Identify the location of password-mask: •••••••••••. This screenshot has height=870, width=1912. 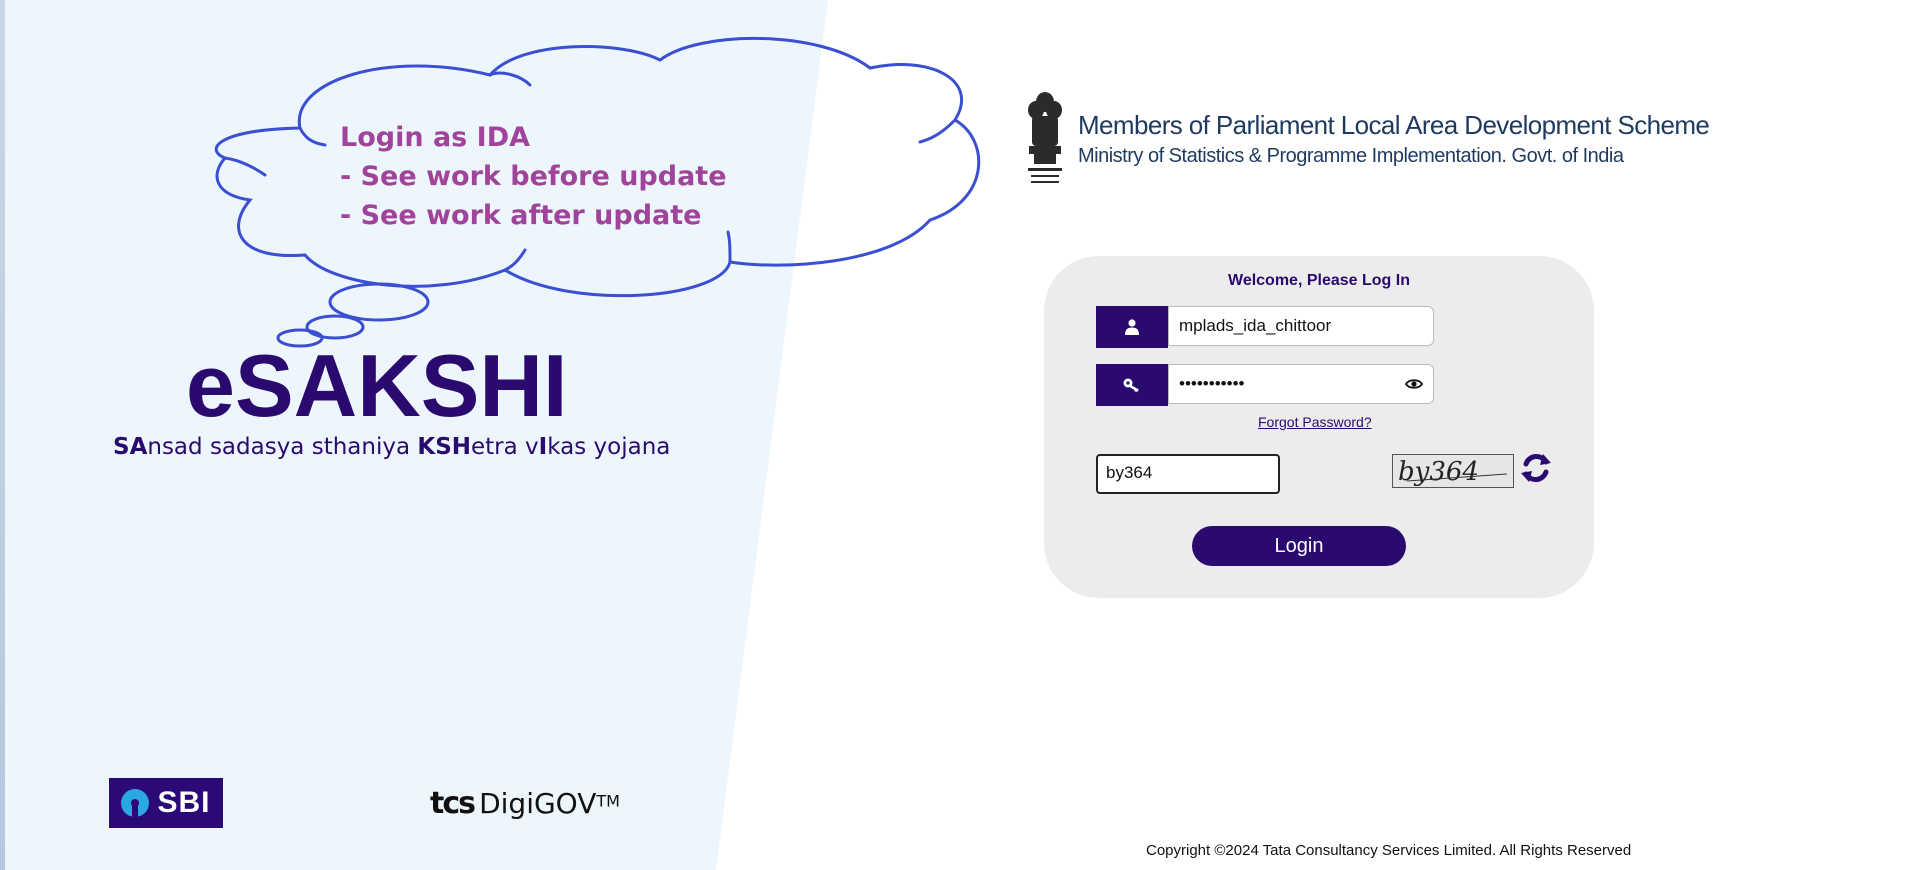
(1212, 383).